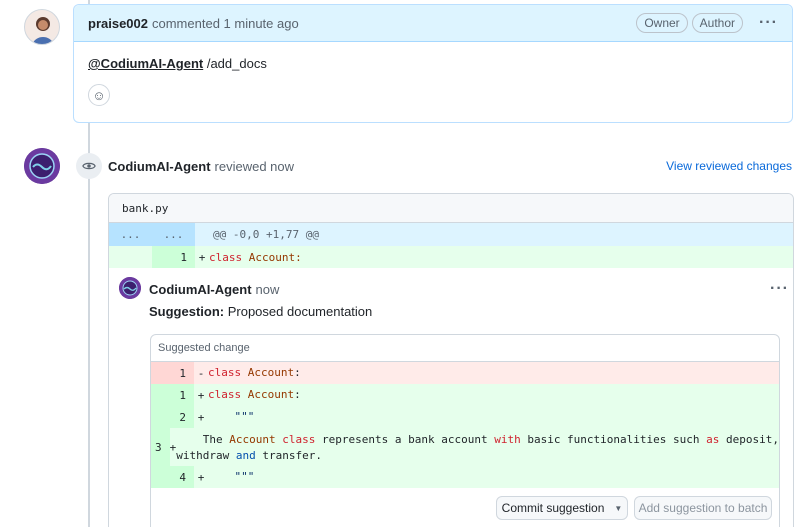 This screenshot has height=527, width=800. Describe the element at coordinates (201, 373) in the screenshot. I see `diff-sign: -` at that location.